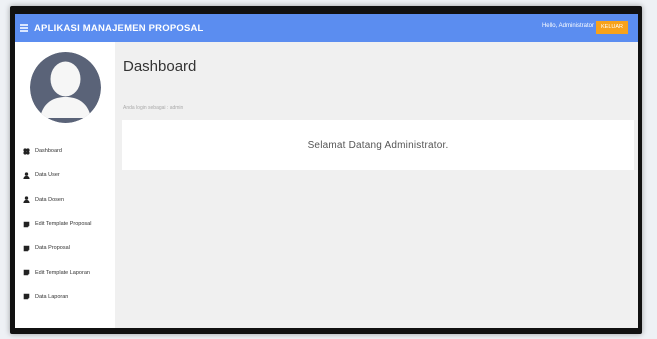  I want to click on sidebar-item-label: Edit Template Proposal, so click(63, 224).